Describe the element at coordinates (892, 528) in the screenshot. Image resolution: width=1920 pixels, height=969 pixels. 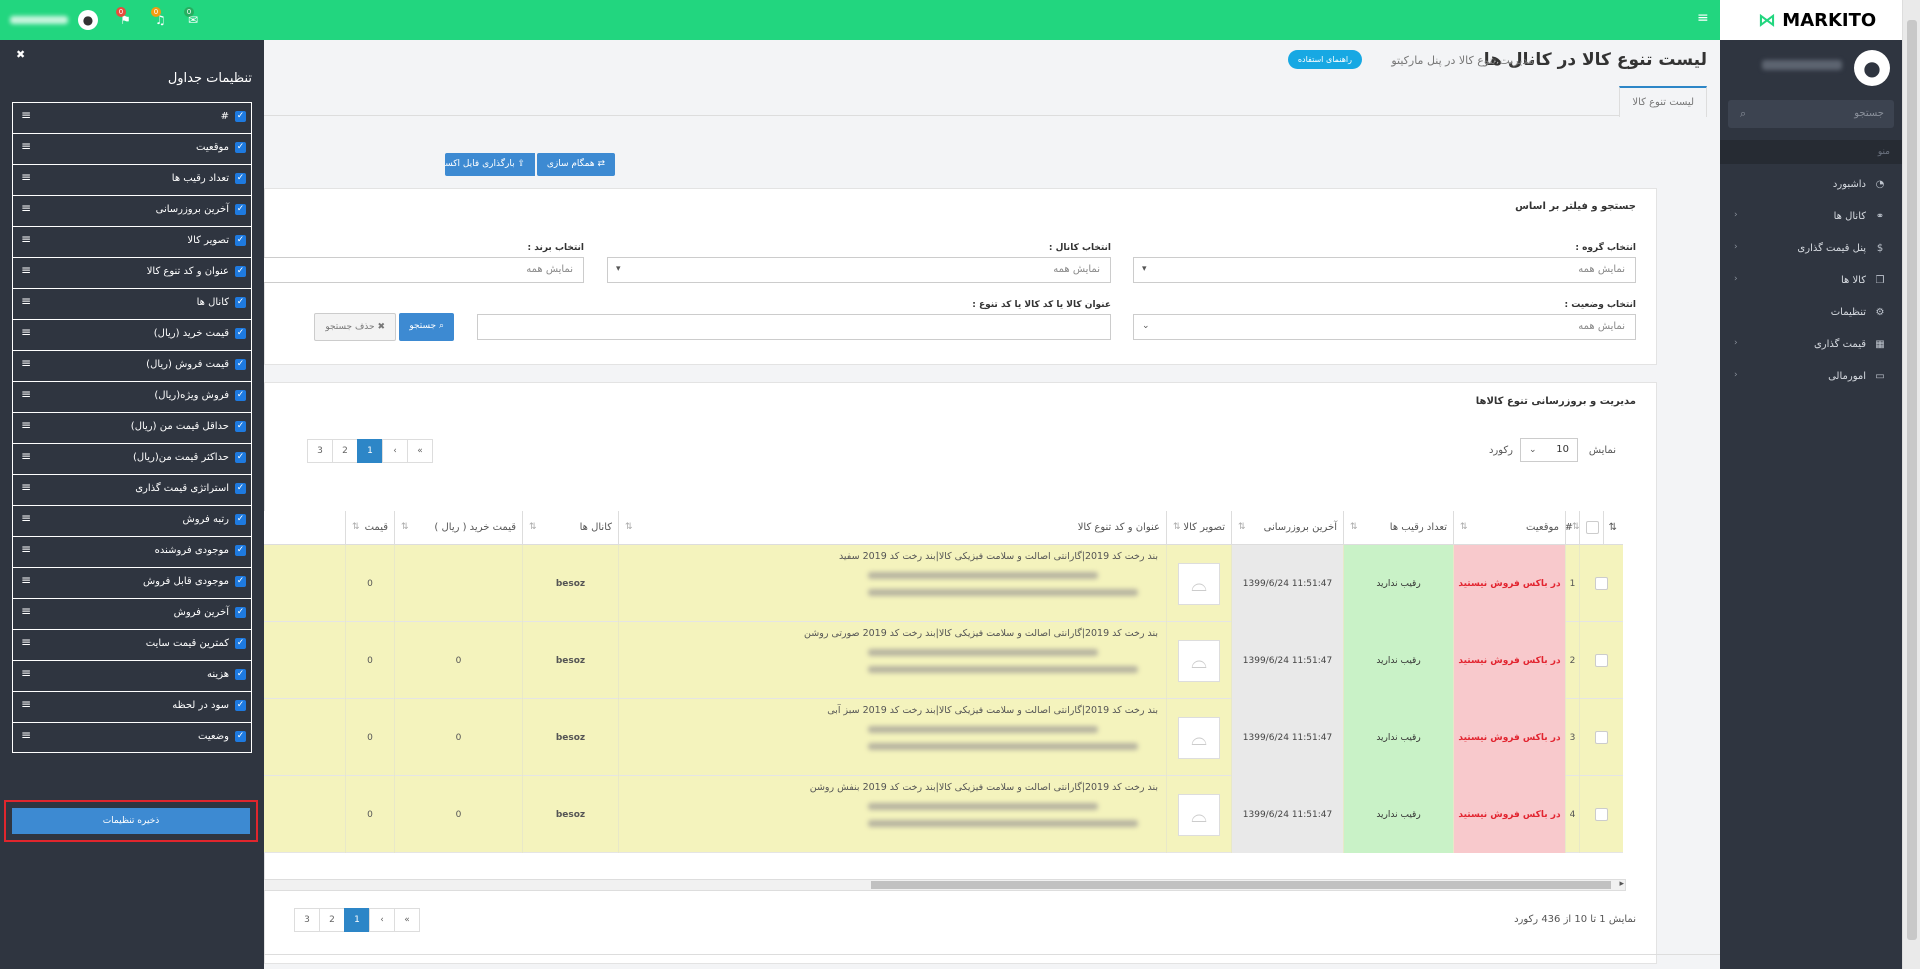
I see `column-header: عنوان و کد تنوع کالا ⇅` at that location.